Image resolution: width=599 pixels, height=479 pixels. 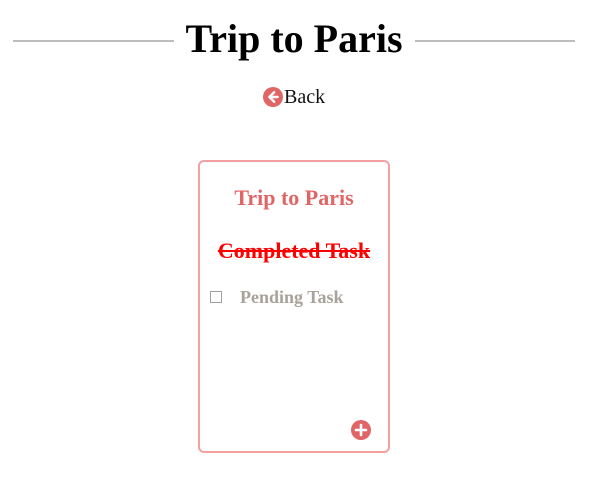 I want to click on page-header: Trip to Paris, so click(x=294, y=39).